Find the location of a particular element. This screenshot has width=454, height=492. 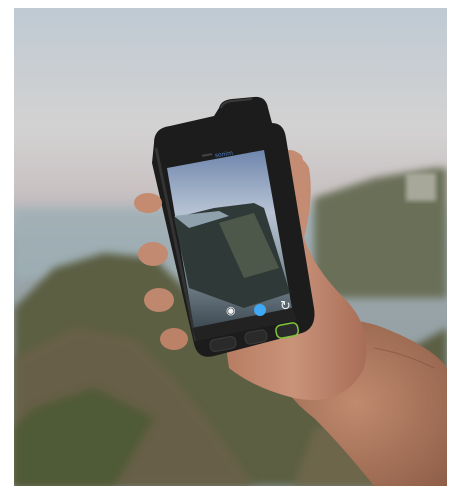

camera-icon: ◉ is located at coordinates (231, 310).